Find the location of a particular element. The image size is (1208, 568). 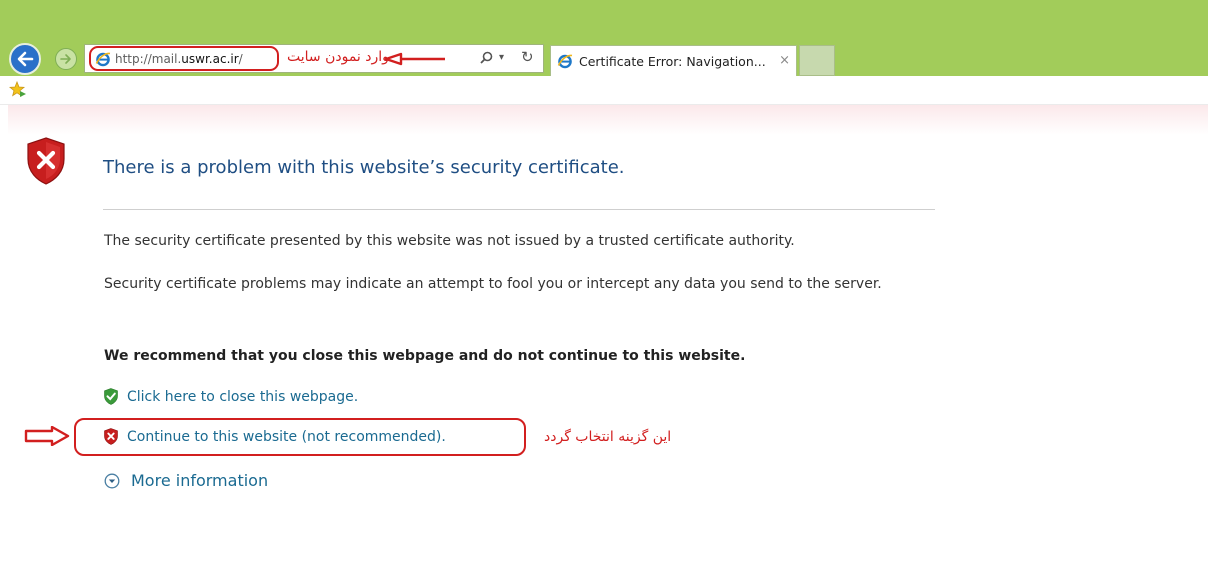

close-webpage-link: Click here to close this webpage. is located at coordinates (231, 396).